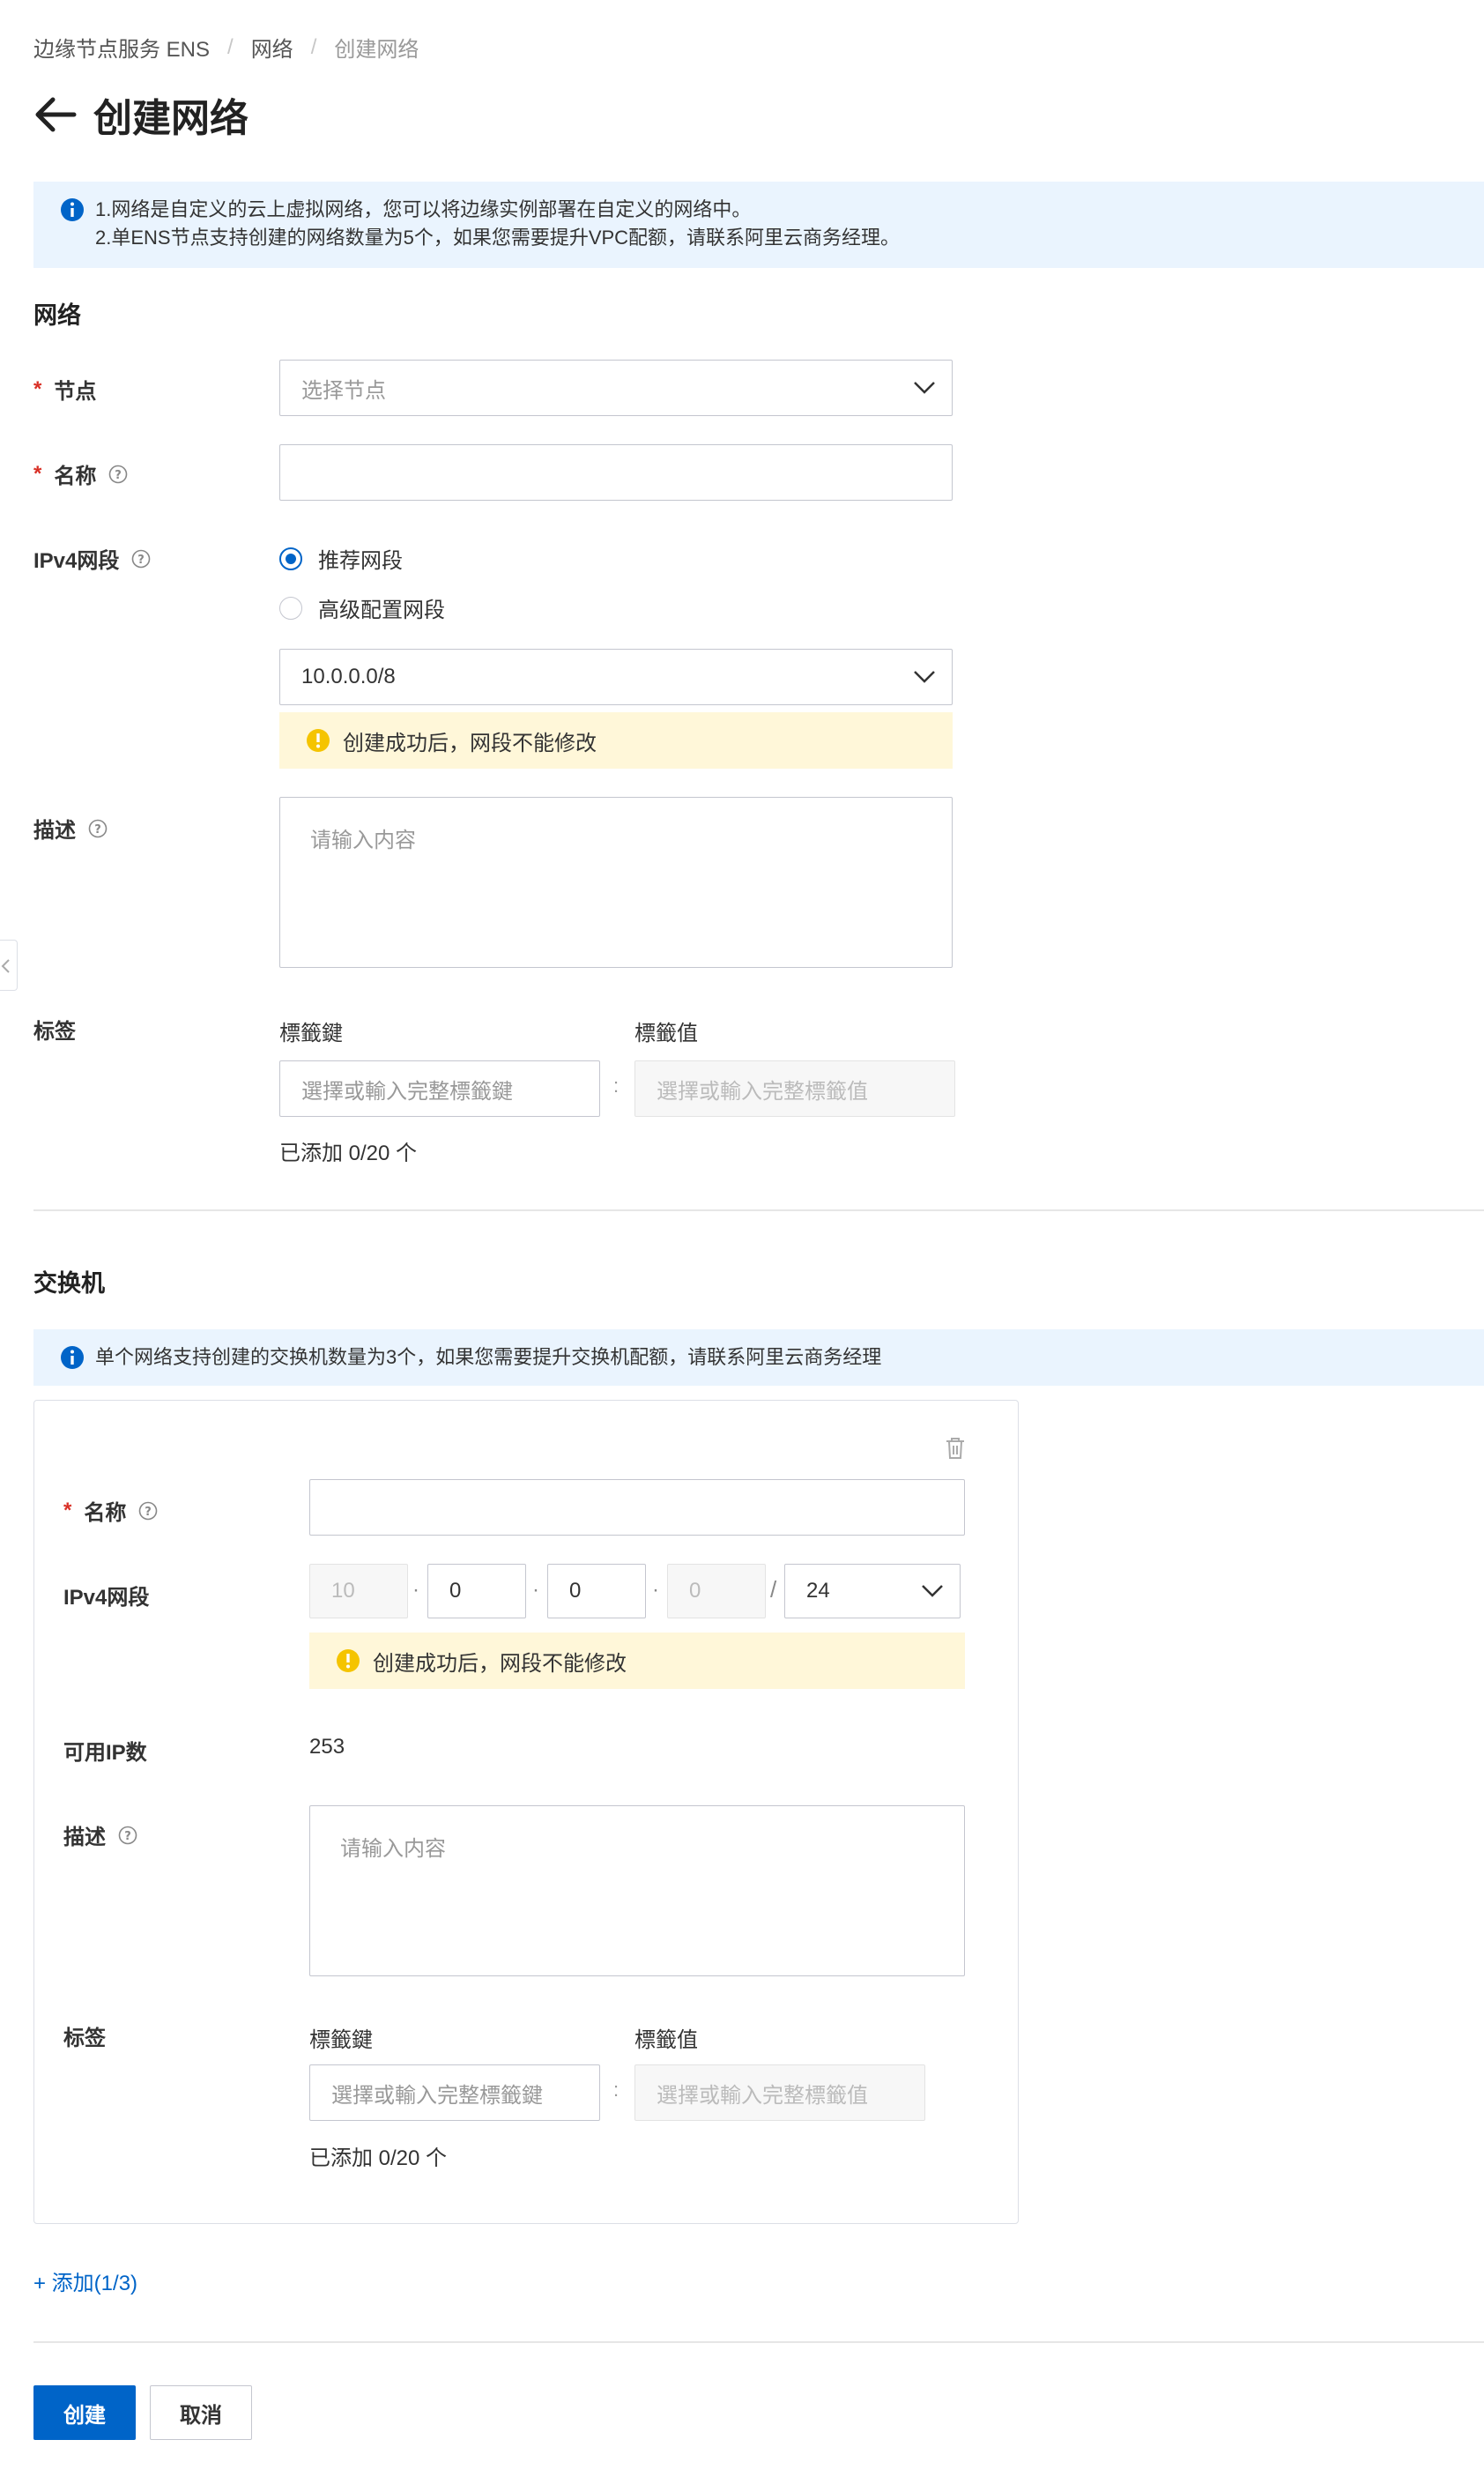 This screenshot has height=2477, width=1484. I want to click on notice-line-1: 1.网络是自定义的云上虚拟网络，您可以将边缘实例部署在自定义的网络中。, so click(423, 209).